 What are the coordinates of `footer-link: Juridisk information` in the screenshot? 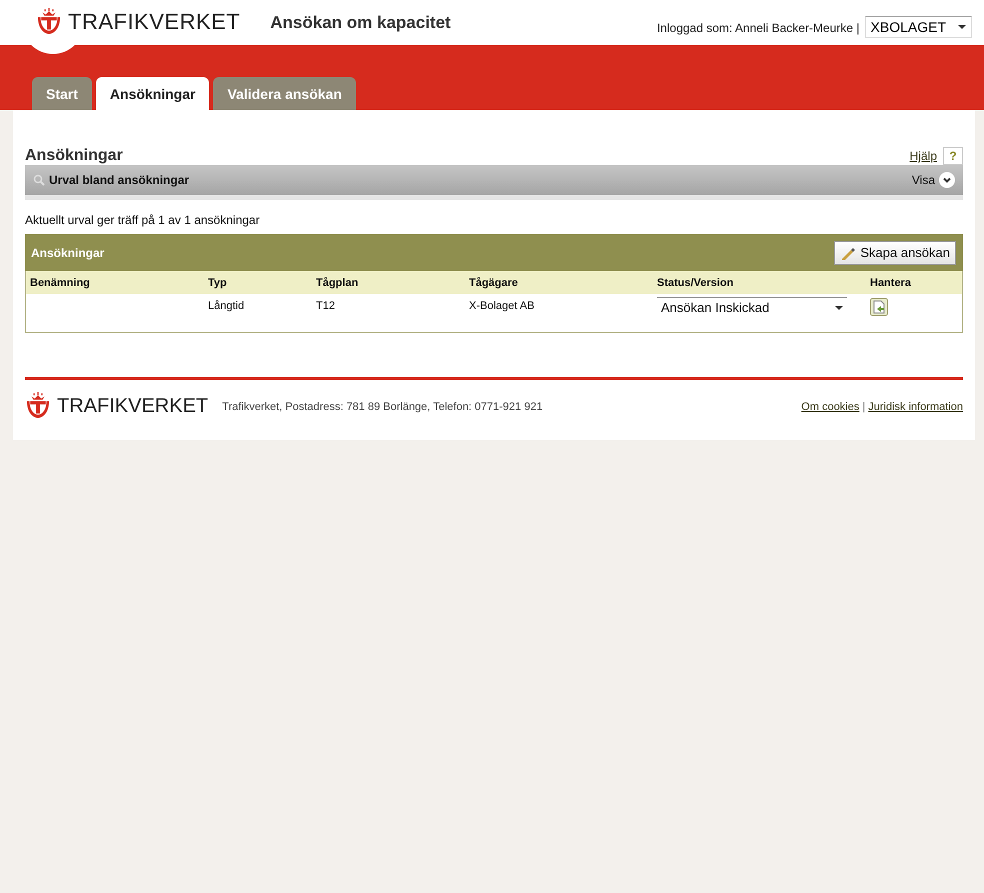 It's located at (915, 406).